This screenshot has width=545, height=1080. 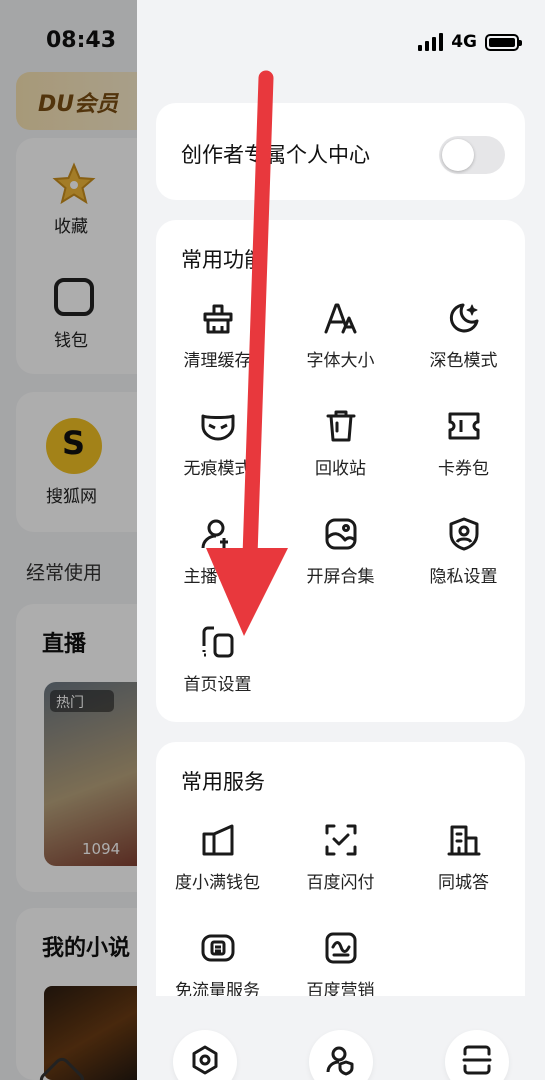 What do you see at coordinates (217, 443) in the screenshot?
I see `grid-item-incognito: 无痕模式` at bounding box center [217, 443].